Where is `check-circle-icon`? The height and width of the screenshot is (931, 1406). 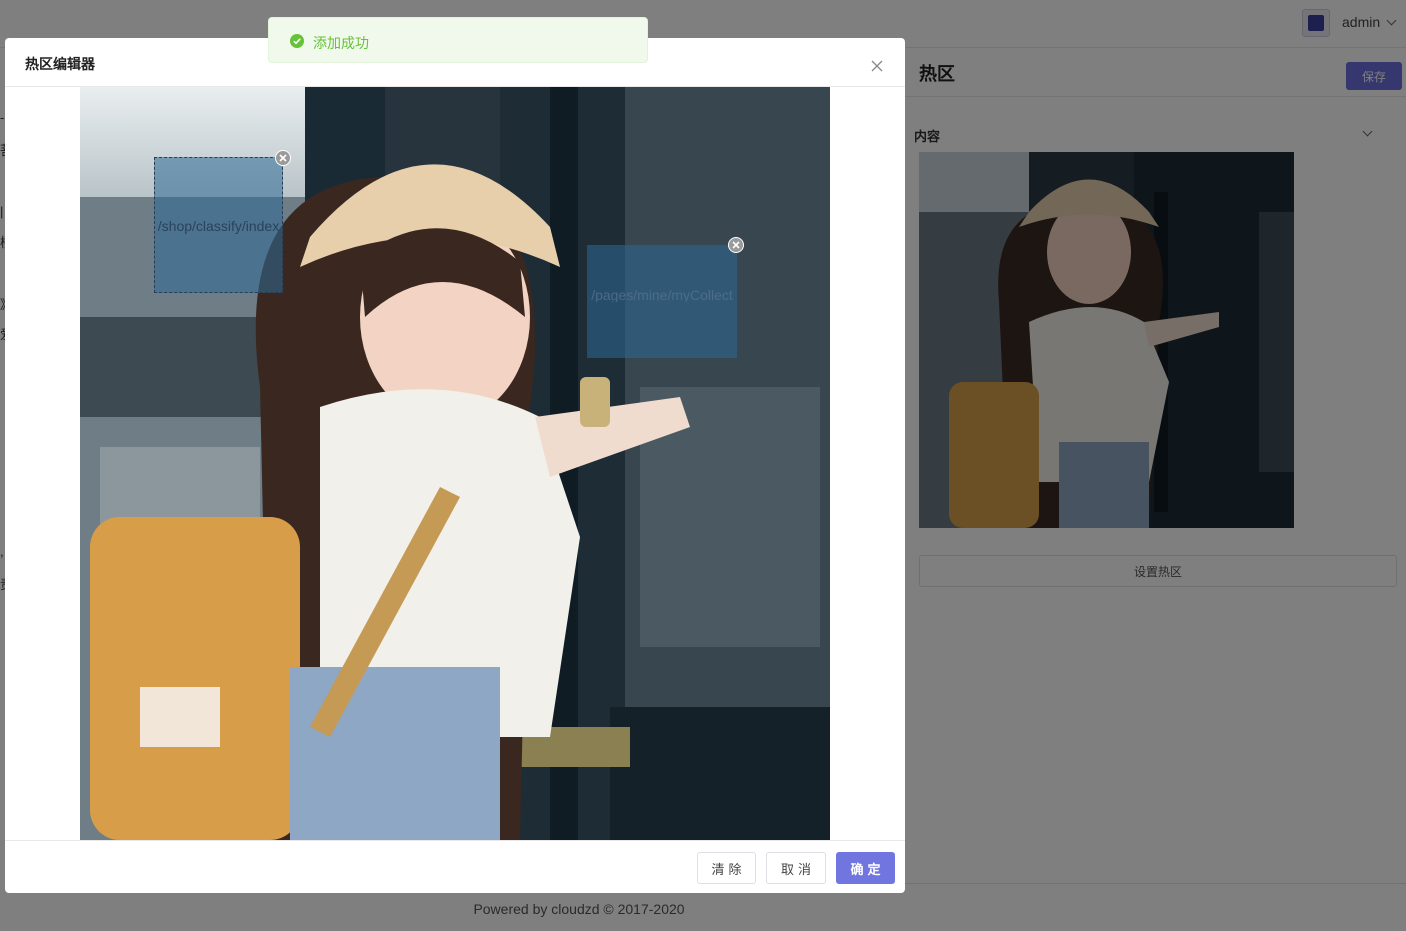 check-circle-icon is located at coordinates (297, 41).